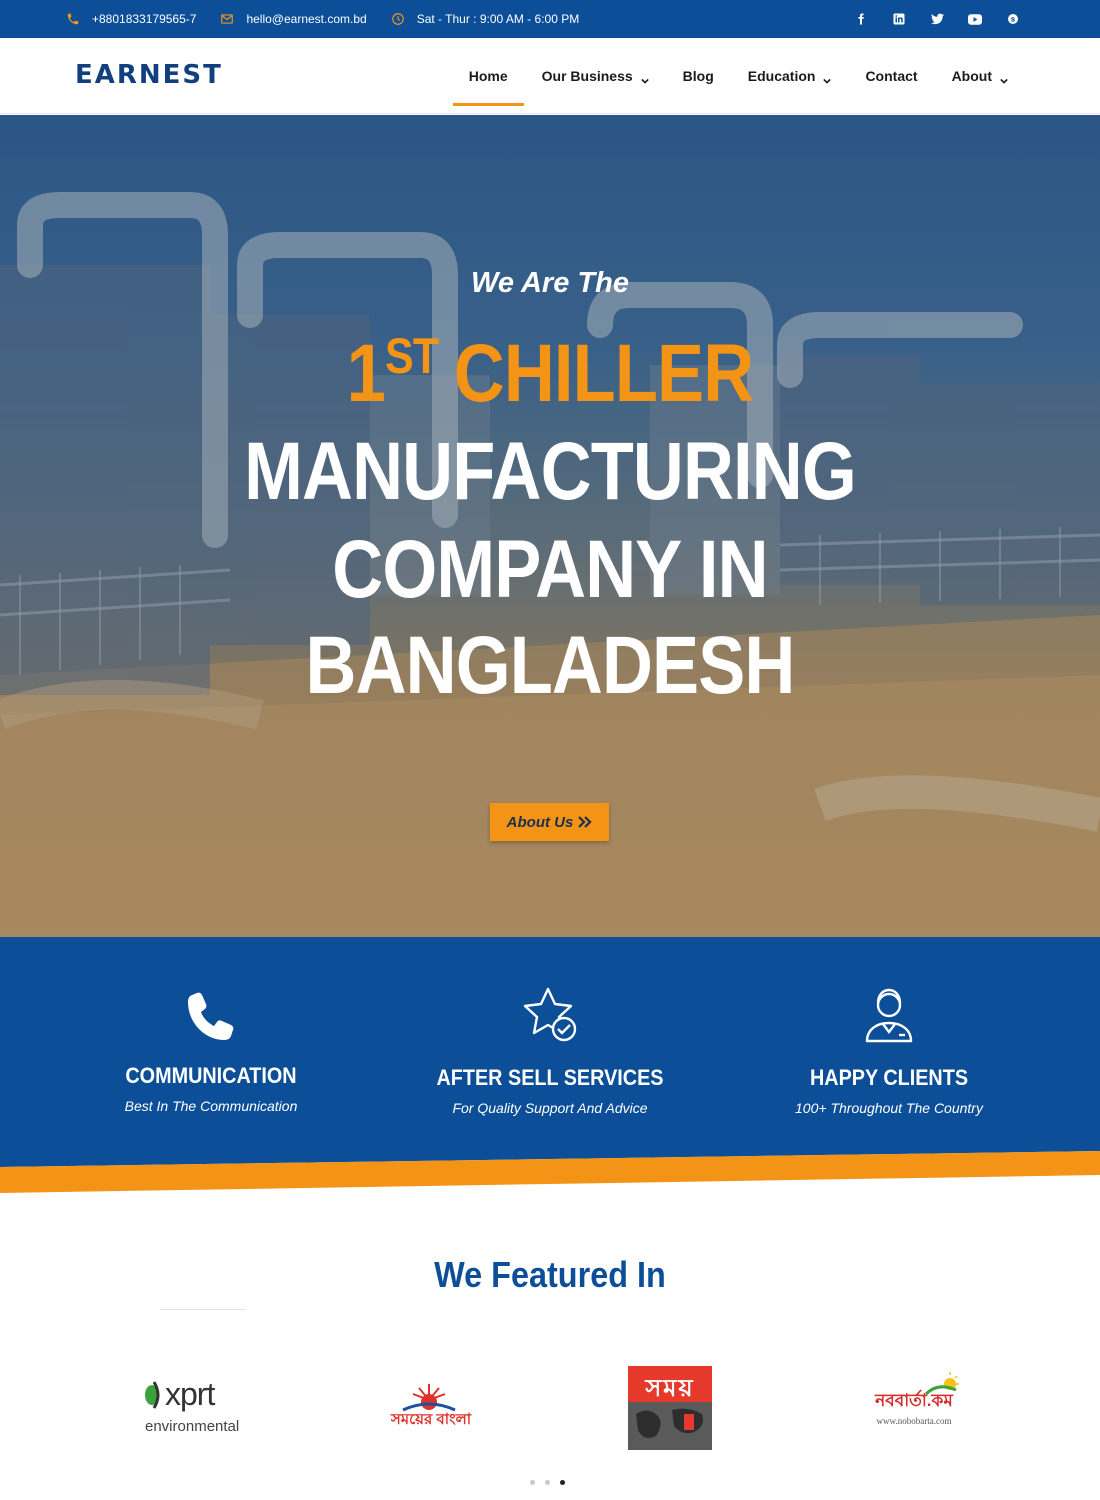 Image resolution: width=1100 pixels, height=1500 pixels. I want to click on hero-pretitle: We Are The, so click(550, 283).